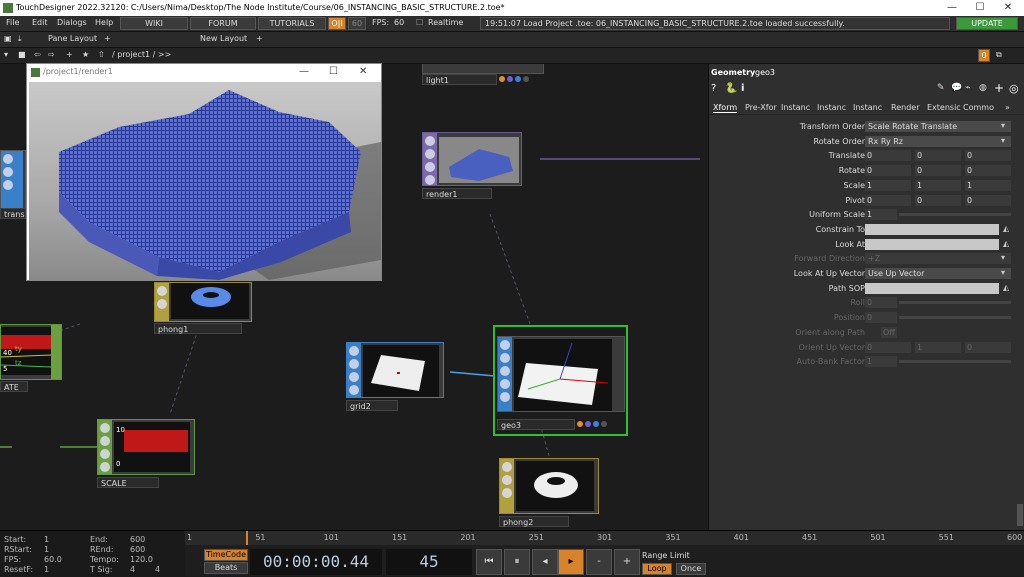 This screenshot has width=1024, height=577. Describe the element at coordinates (988, 185) in the screenshot. I see `param-value-z: 1` at that location.